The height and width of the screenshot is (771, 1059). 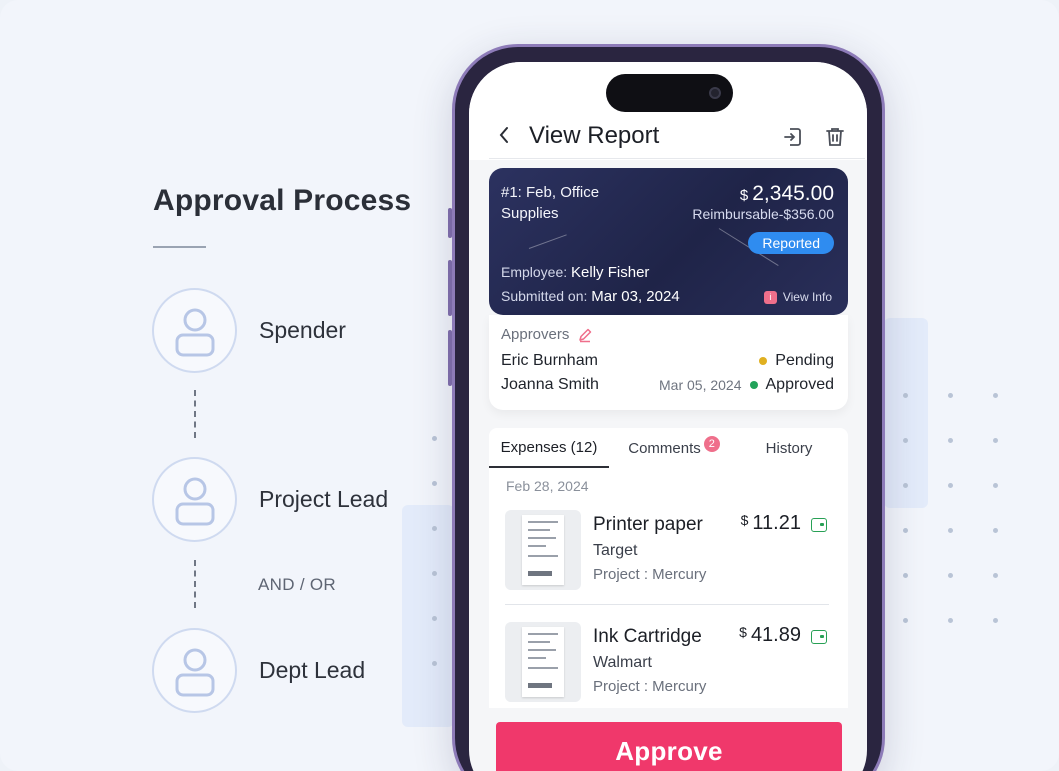 I want to click on tab-label: History, so click(x=789, y=448).